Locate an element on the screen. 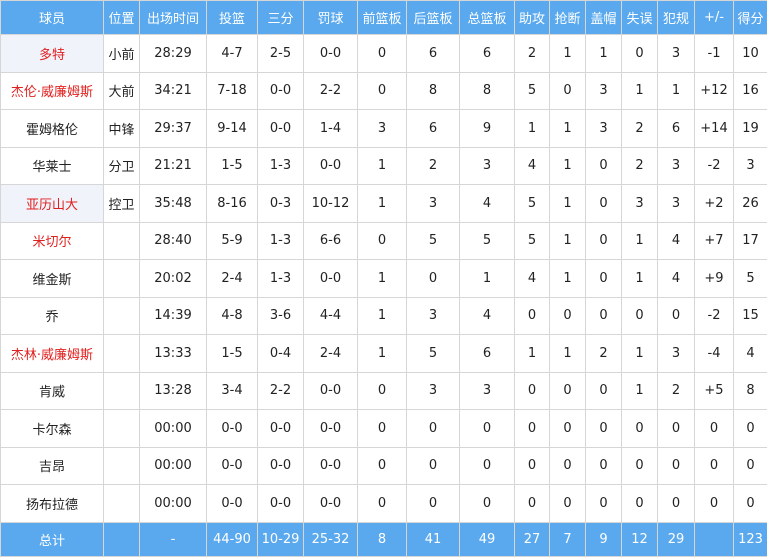 The height and width of the screenshot is (557, 767). cell-defensive-rebounds: 6 is located at coordinates (433, 129).